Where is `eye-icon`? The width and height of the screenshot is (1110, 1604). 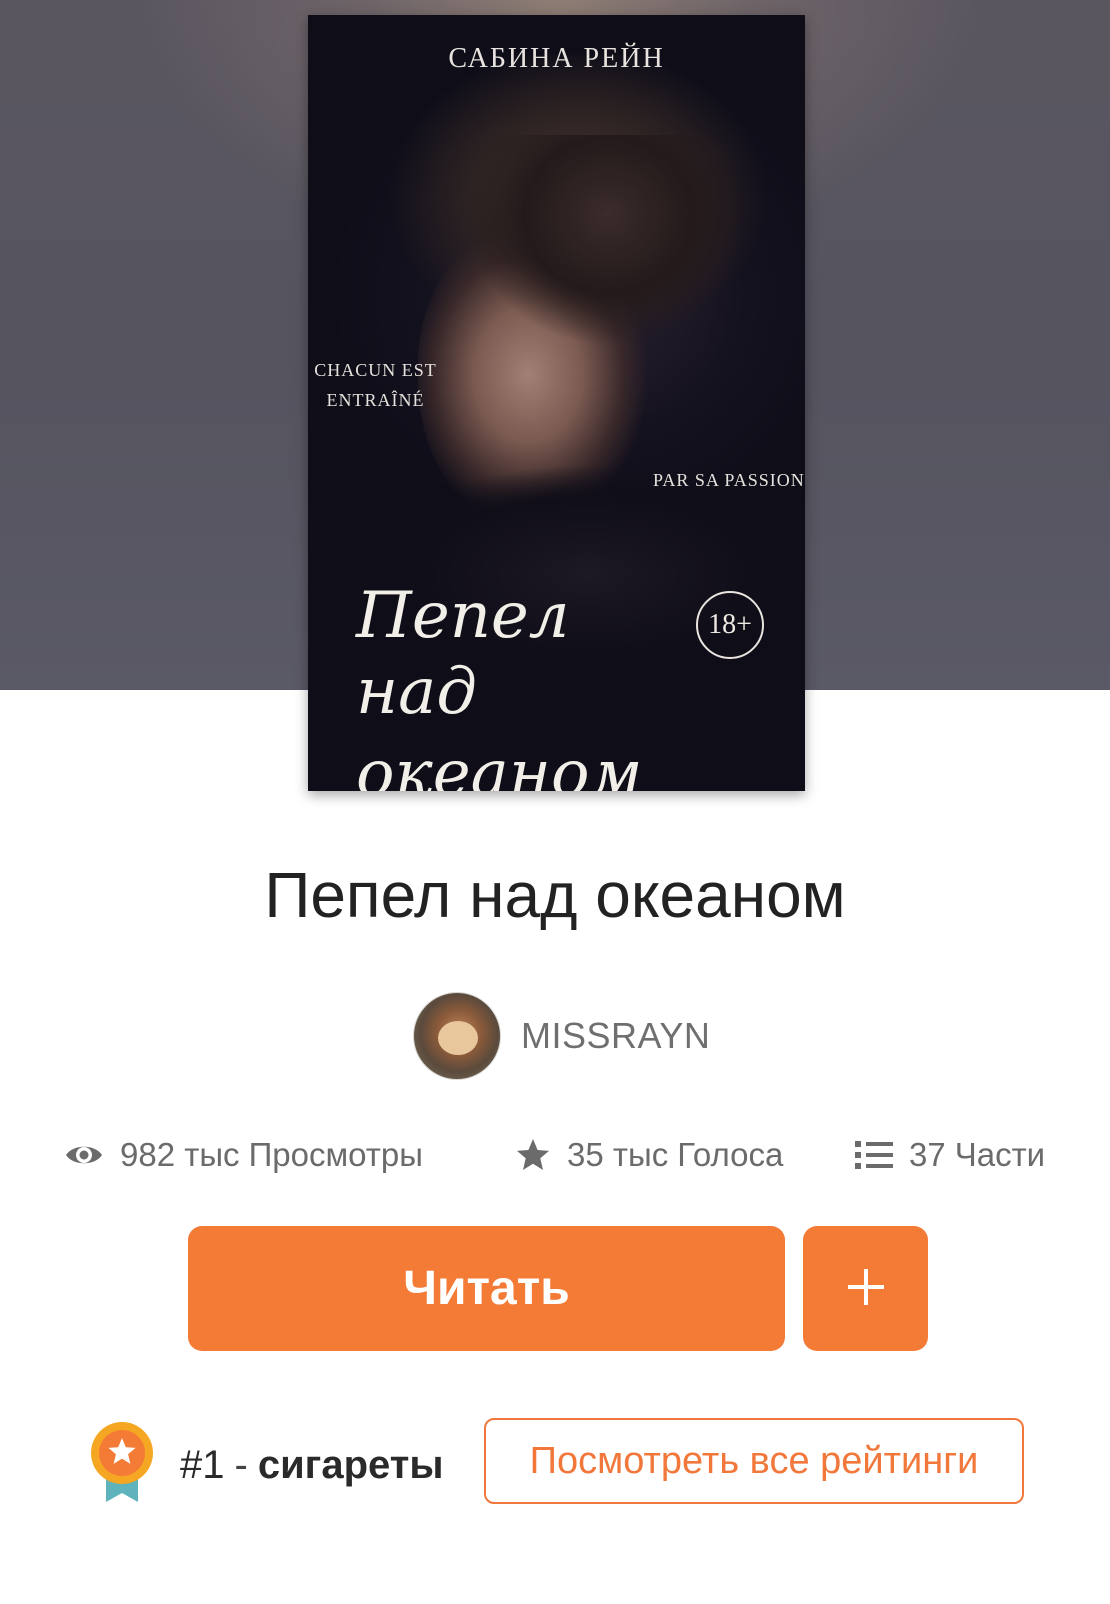 eye-icon is located at coordinates (84, 1155).